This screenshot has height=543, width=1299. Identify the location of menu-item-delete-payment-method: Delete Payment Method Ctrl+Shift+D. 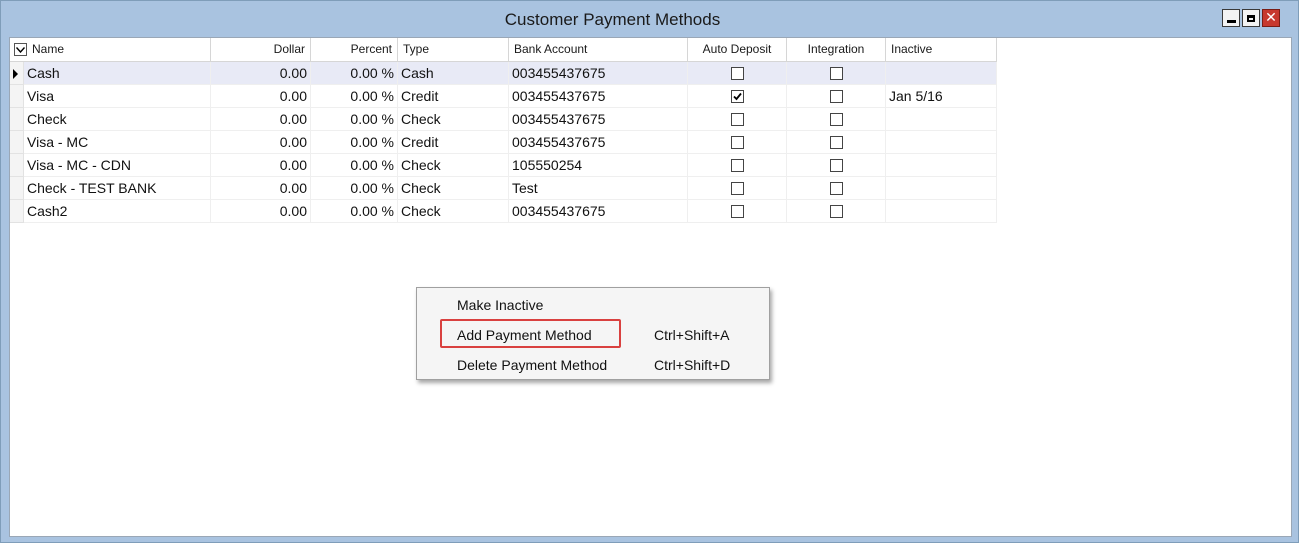
(593, 365).